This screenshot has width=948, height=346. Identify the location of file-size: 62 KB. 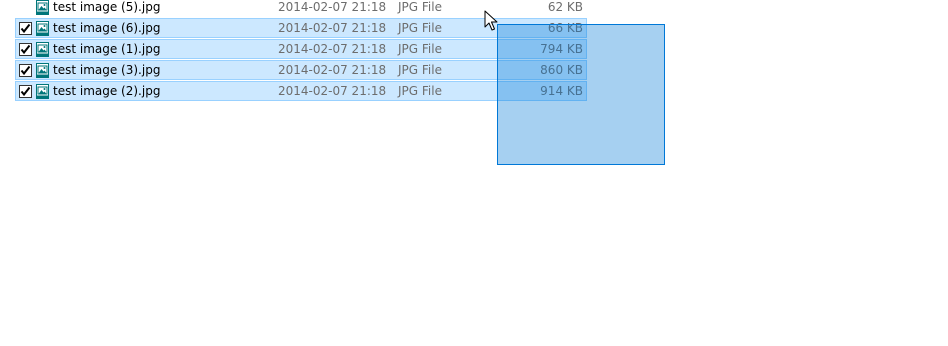
(565, 7).